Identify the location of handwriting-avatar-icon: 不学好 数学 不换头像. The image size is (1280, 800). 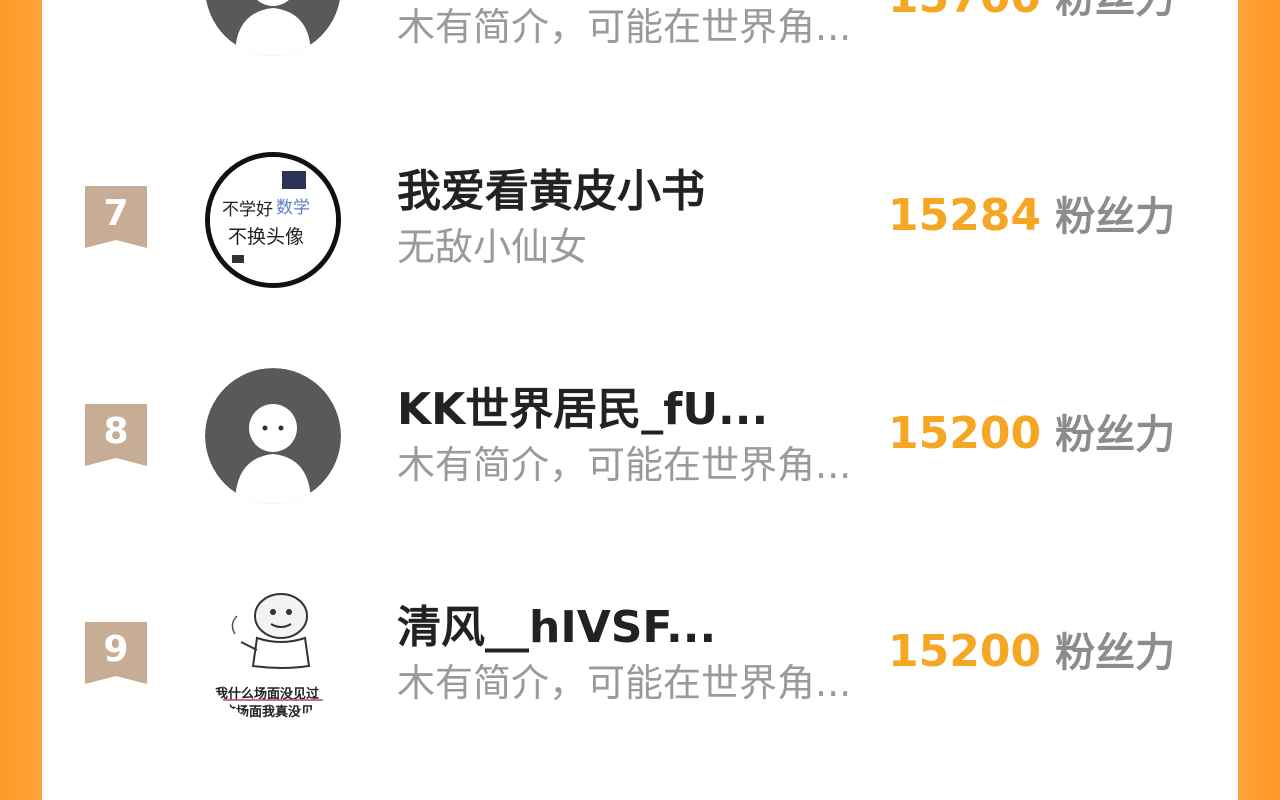
(273, 220).